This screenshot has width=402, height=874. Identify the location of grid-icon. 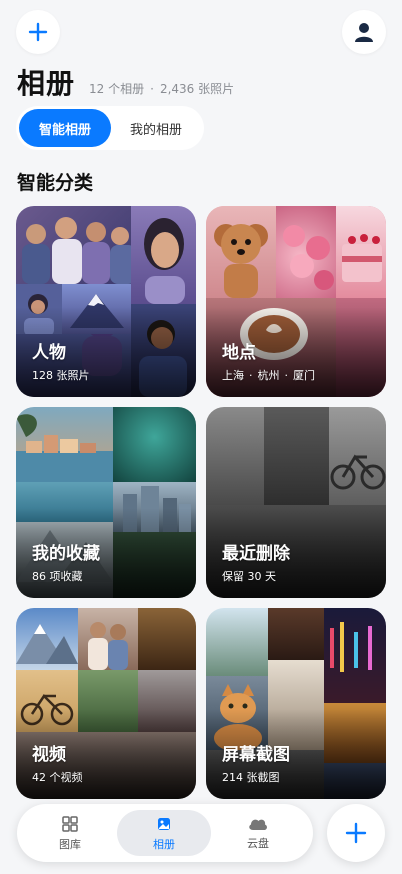
(70, 823).